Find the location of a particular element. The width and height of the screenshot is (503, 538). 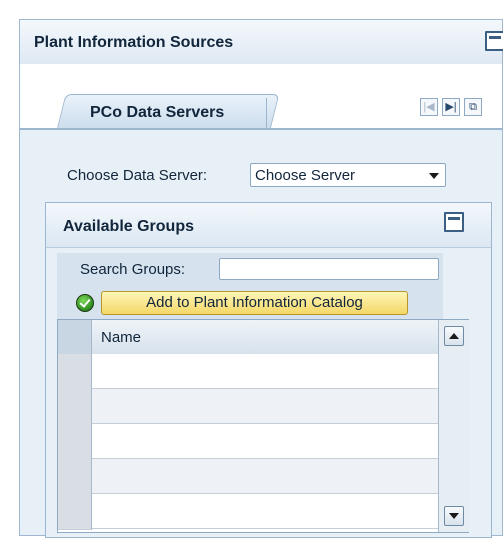

panel-title: Plant Information Sources is located at coordinates (134, 42).